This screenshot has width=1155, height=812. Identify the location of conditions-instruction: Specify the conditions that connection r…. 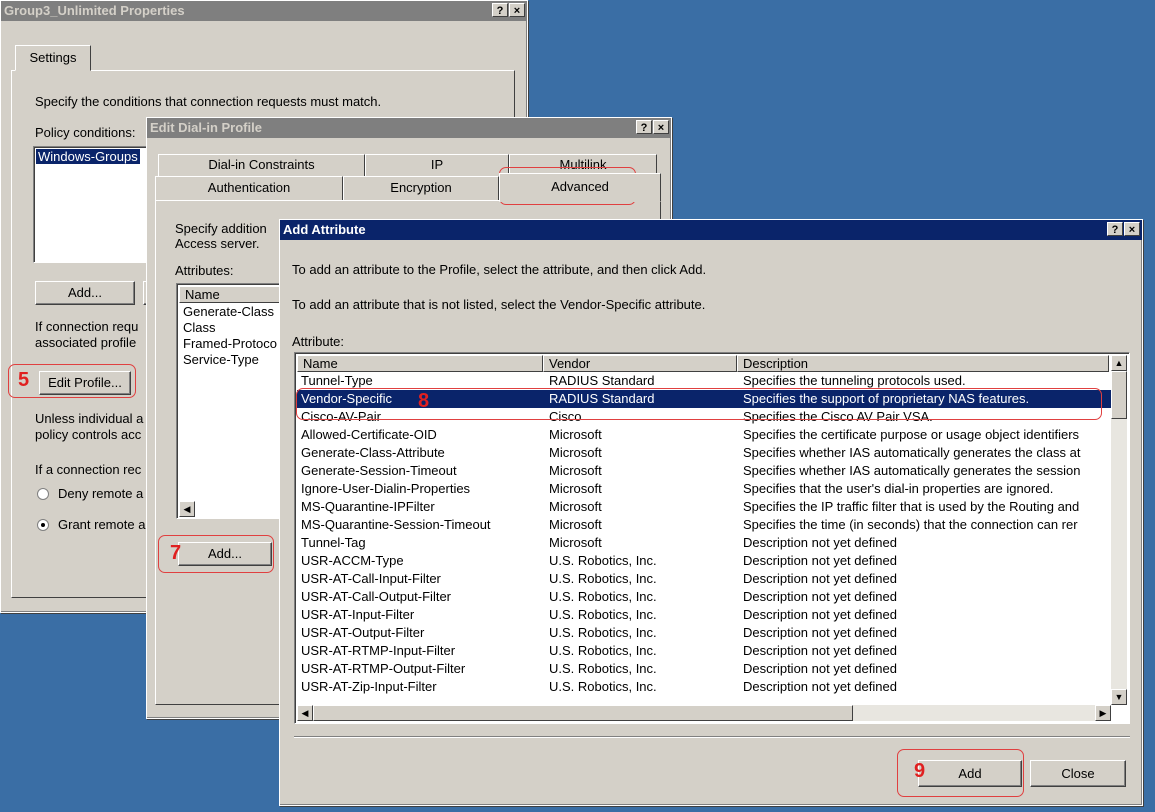
(208, 101).